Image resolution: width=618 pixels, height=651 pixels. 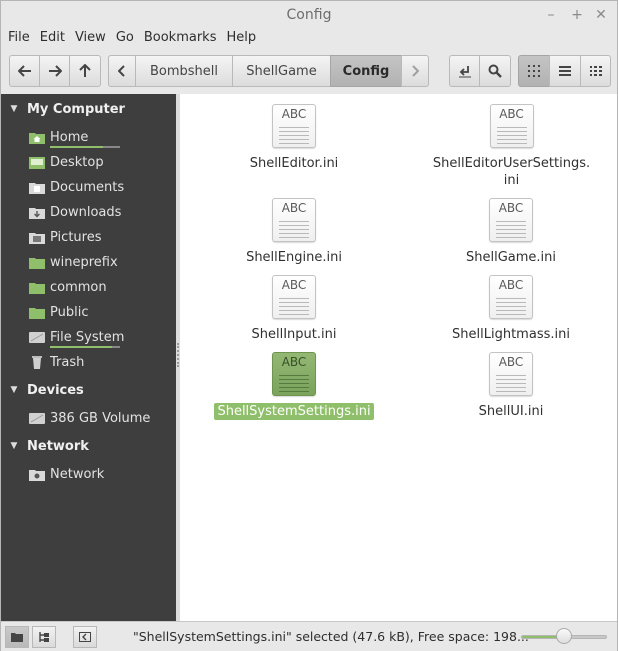 I want to click on home-folder-icon, so click(x=37, y=137).